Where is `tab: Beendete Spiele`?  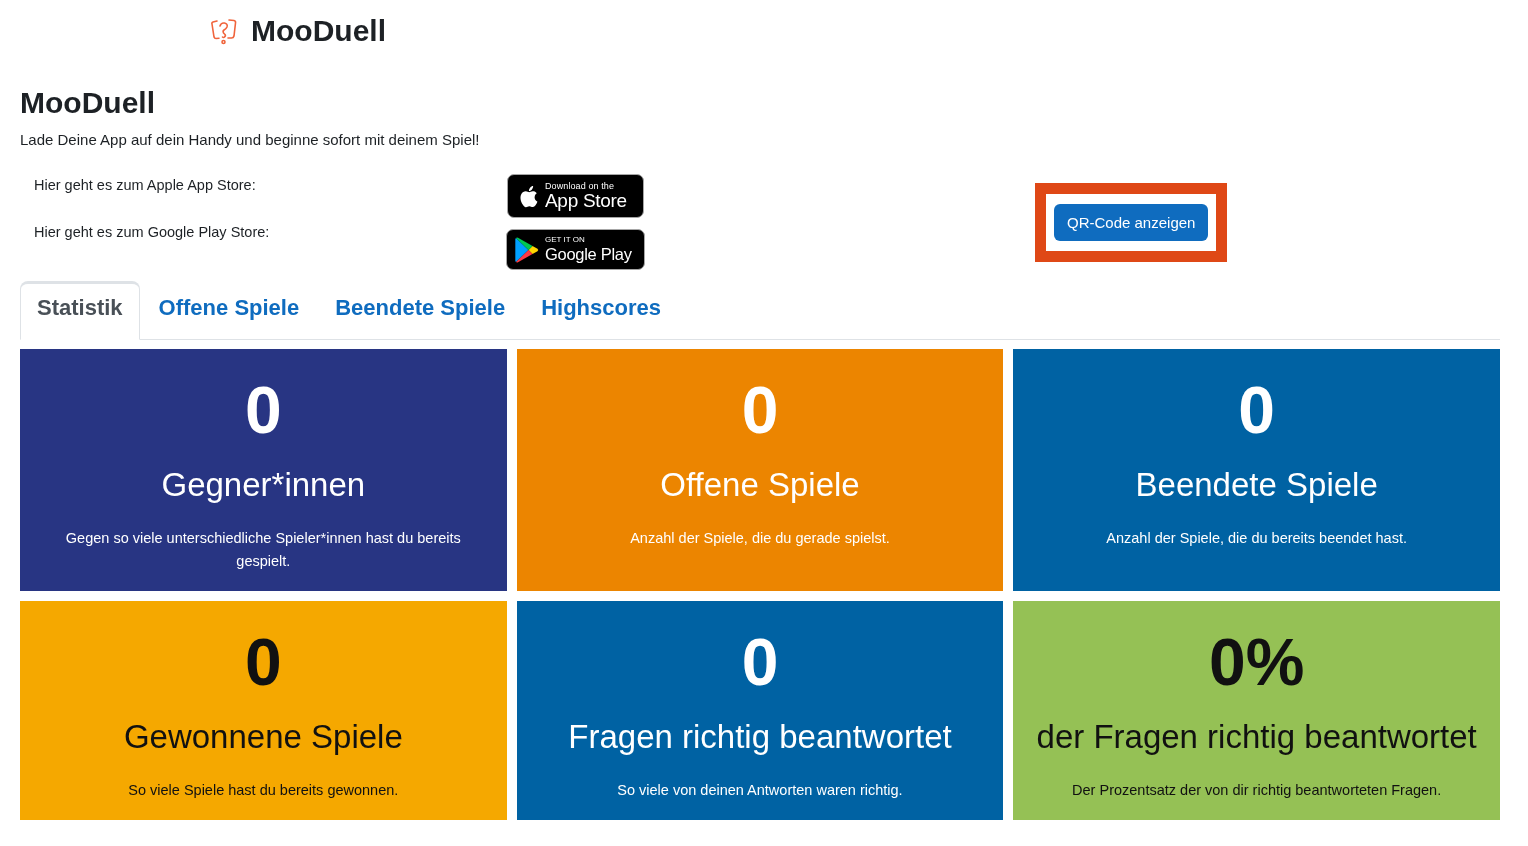
tab: Beendete Spiele is located at coordinates (420, 310).